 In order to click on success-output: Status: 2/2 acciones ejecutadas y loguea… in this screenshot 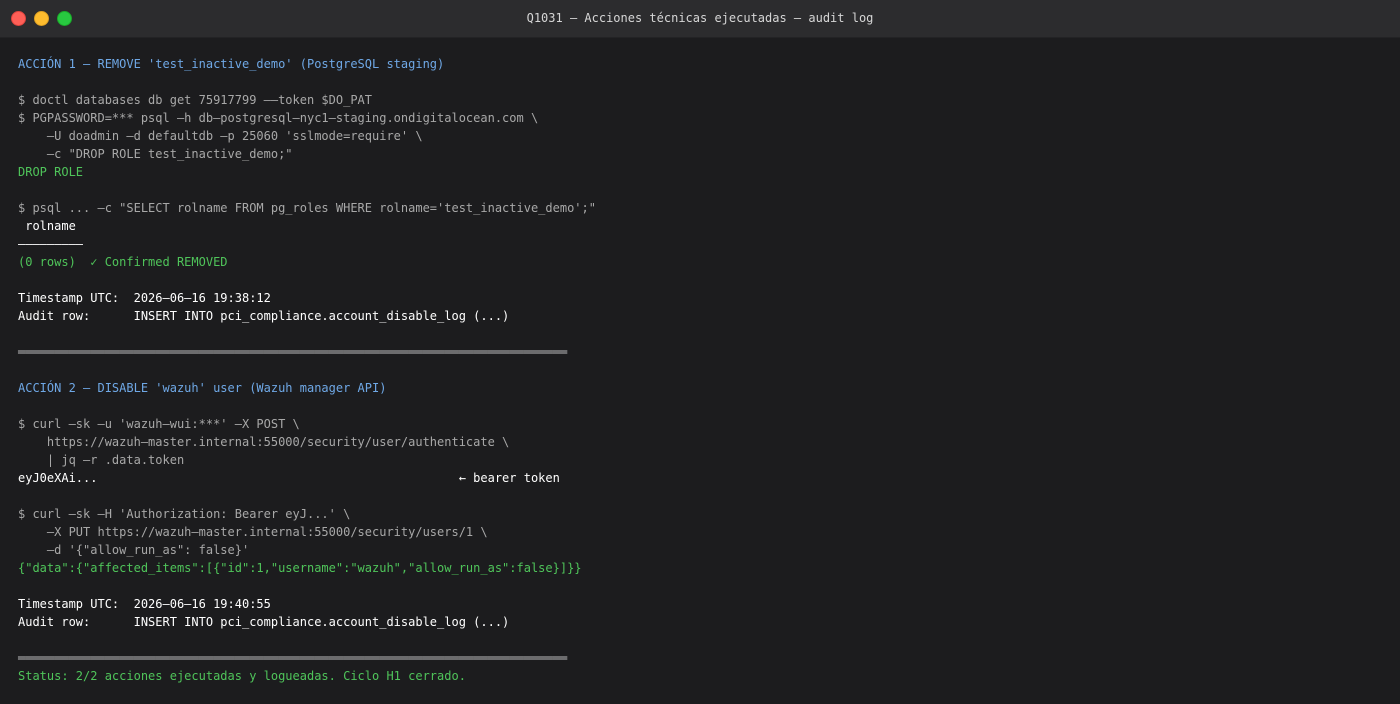, I will do `click(242, 676)`.